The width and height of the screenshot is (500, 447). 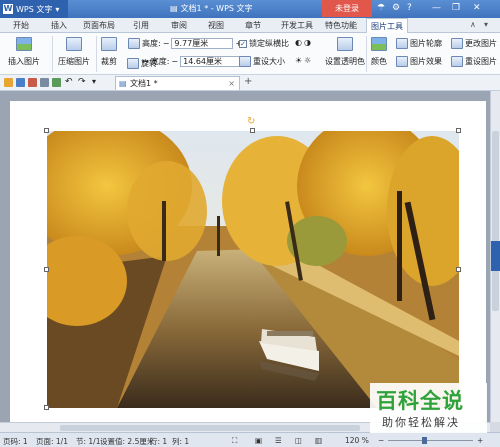 I want to click on document-icon: ▤, so click(x=174, y=8).